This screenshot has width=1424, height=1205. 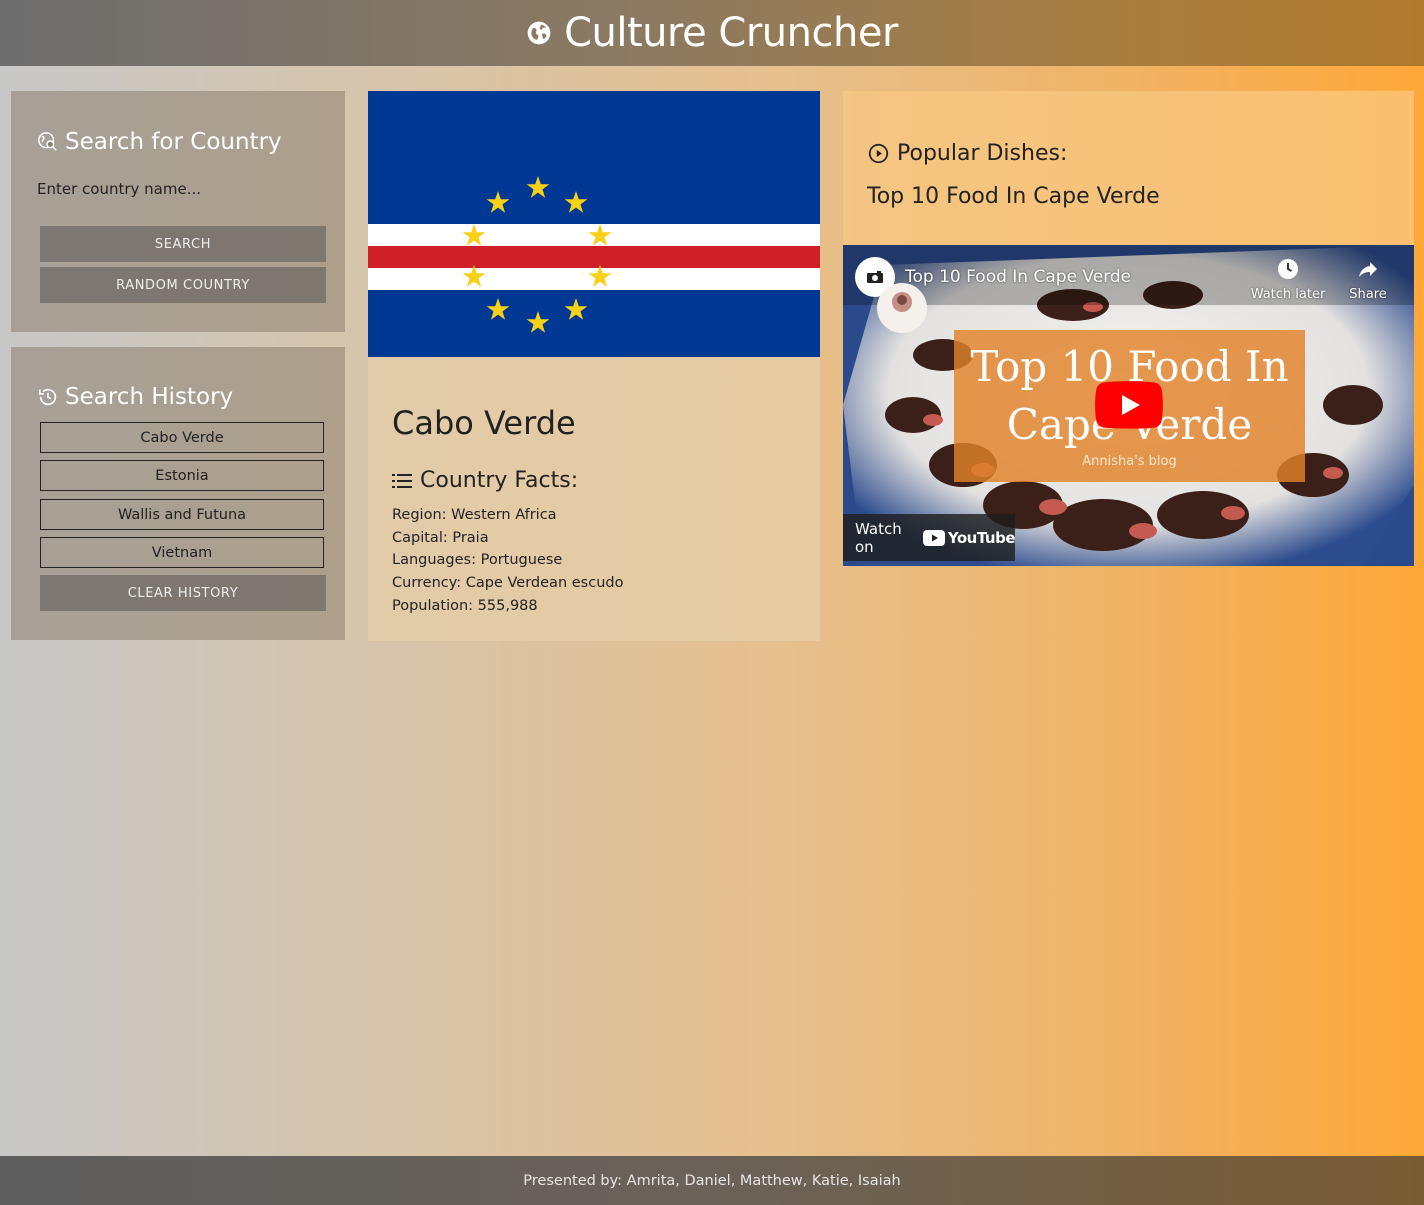 I want to click on globe-search-icon, so click(x=47, y=141).